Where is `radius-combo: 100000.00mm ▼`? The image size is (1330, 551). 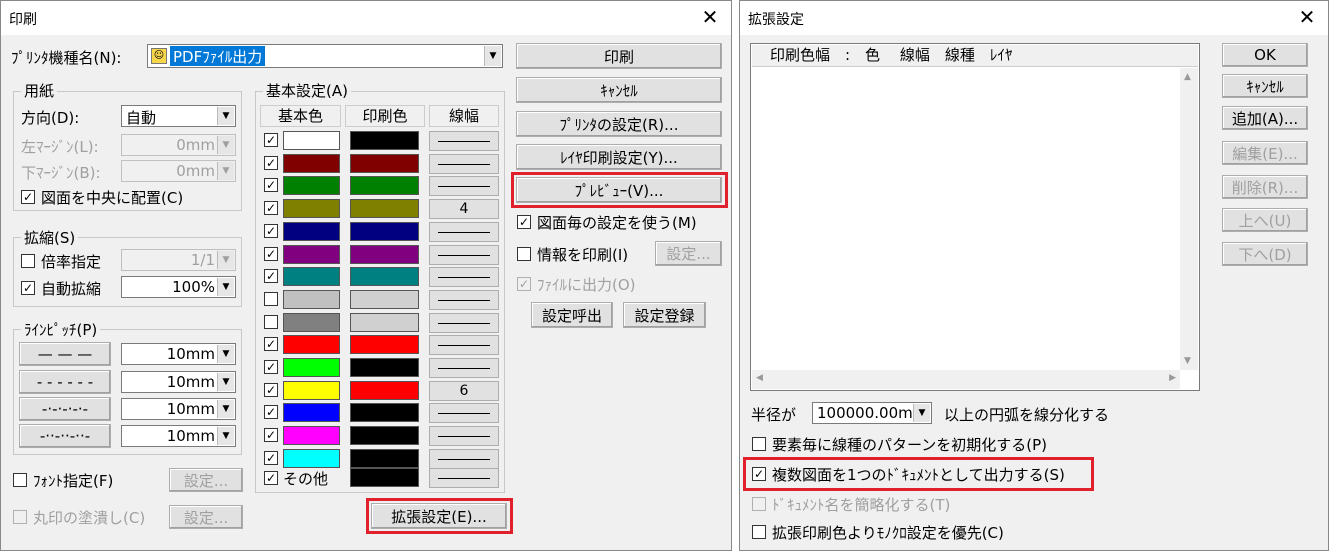 radius-combo: 100000.00mm ▼ is located at coordinates (872, 413).